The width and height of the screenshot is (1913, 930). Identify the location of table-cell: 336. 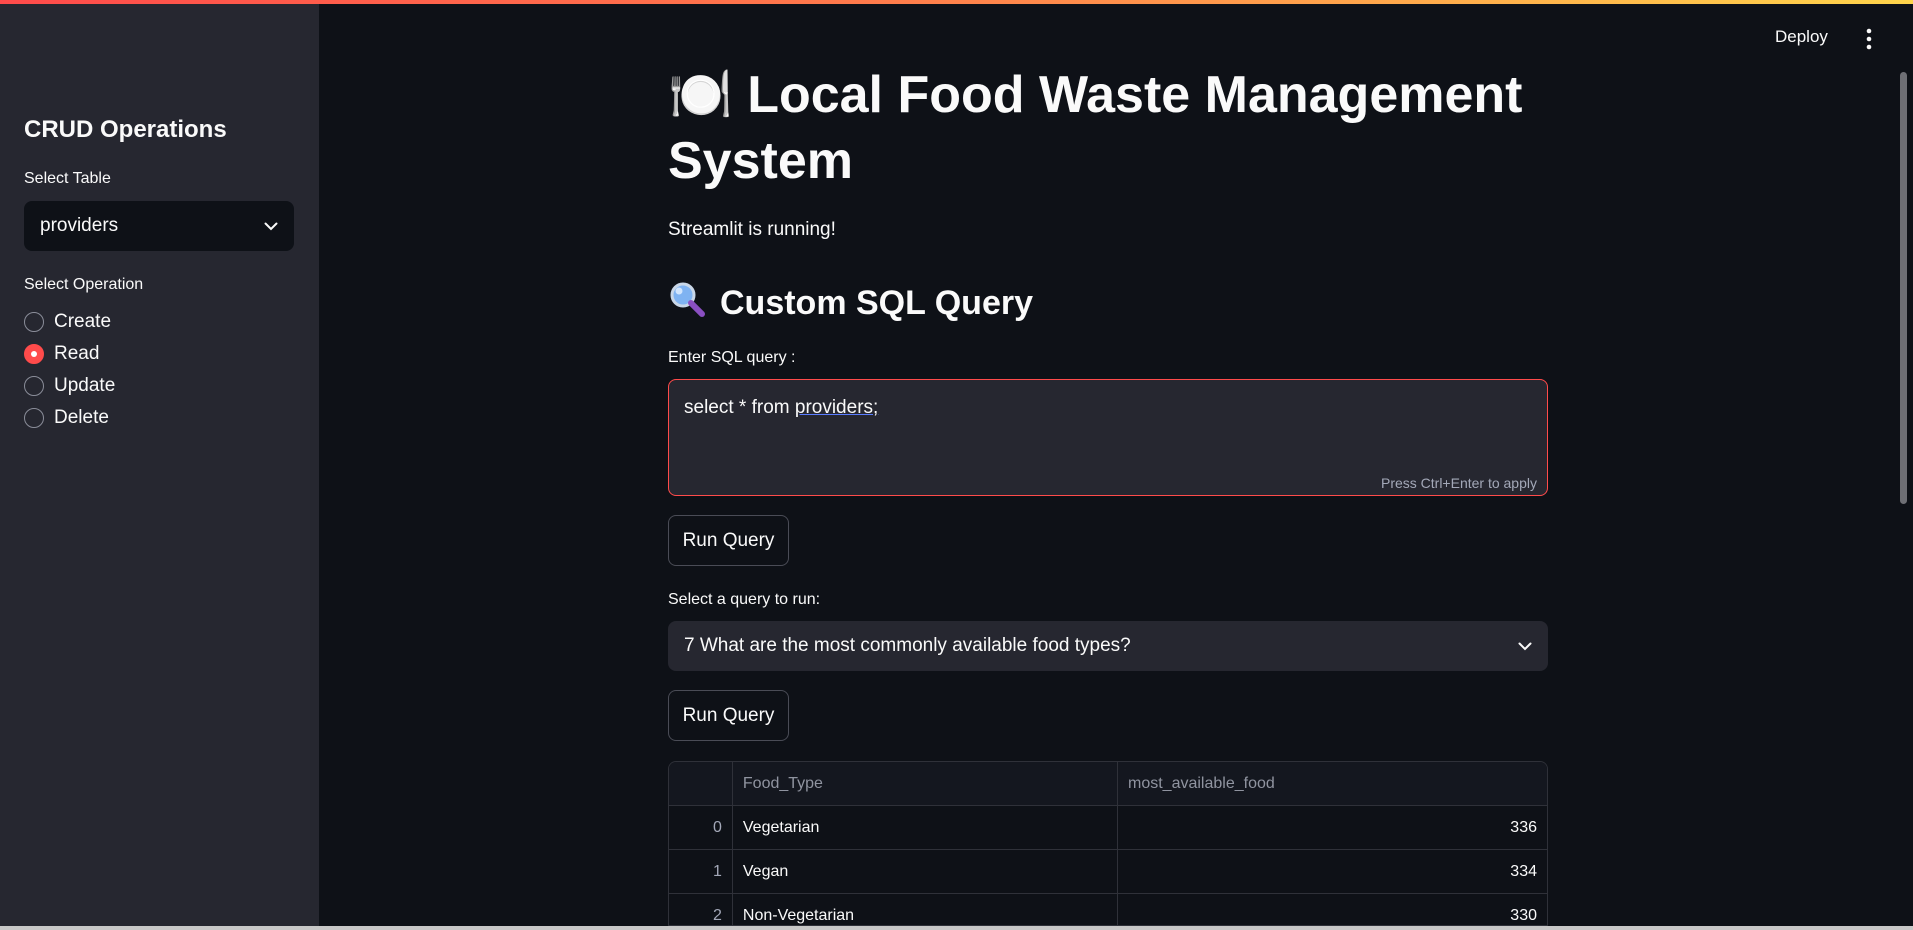
(1332, 827).